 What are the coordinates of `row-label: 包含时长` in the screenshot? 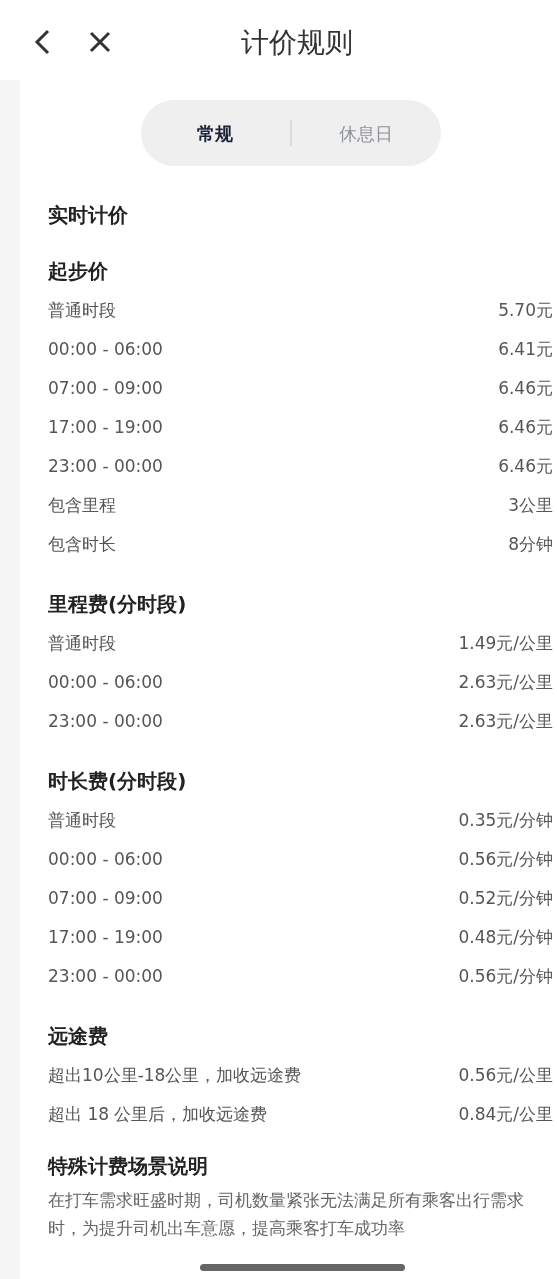 It's located at (82, 544).